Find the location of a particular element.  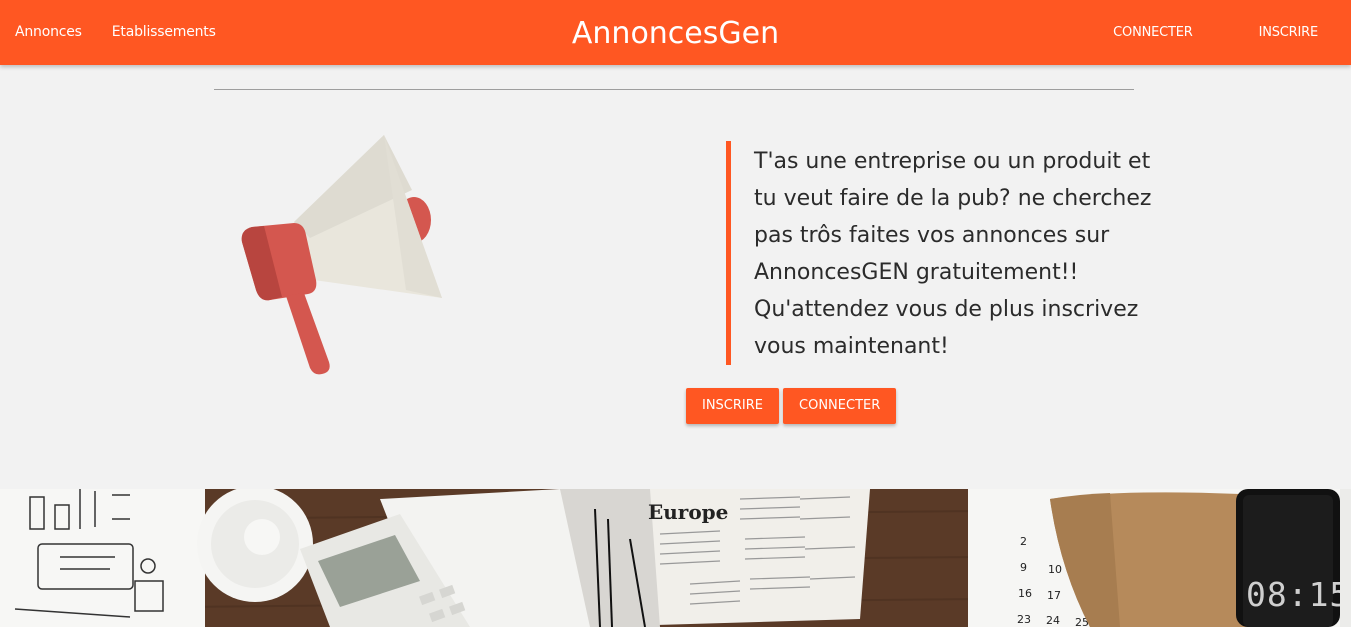

newspaper-heading: Europe is located at coordinates (688, 512).